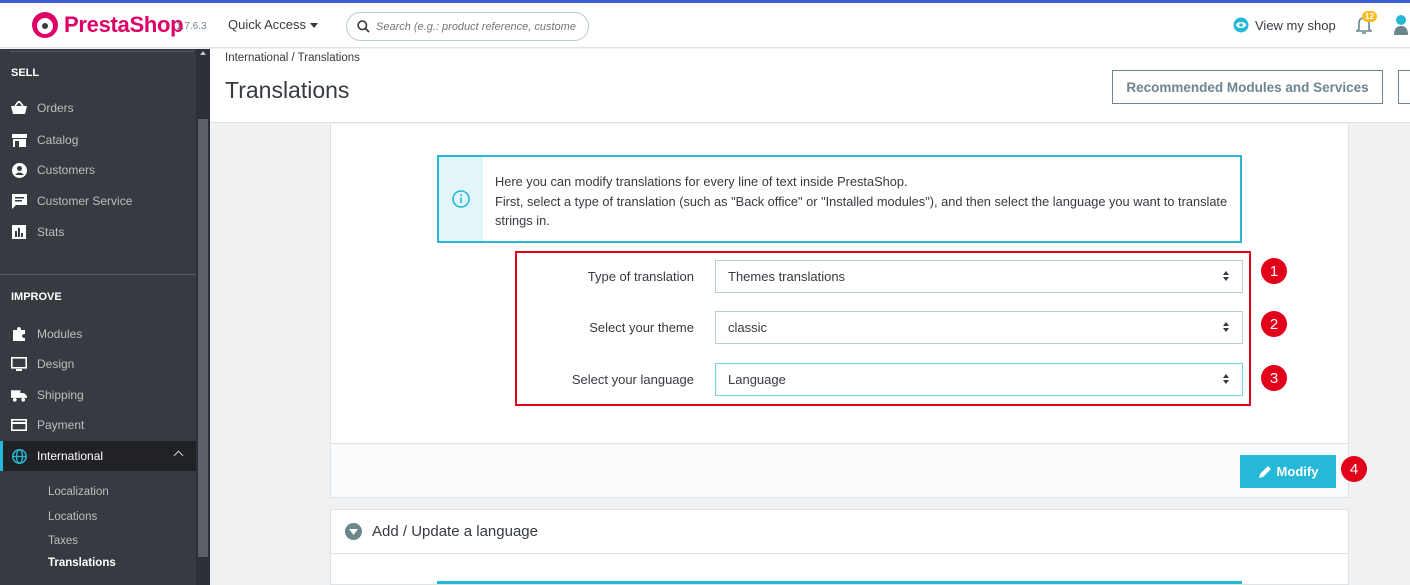  Describe the element at coordinates (19, 201) in the screenshot. I see `chat-icon` at that location.